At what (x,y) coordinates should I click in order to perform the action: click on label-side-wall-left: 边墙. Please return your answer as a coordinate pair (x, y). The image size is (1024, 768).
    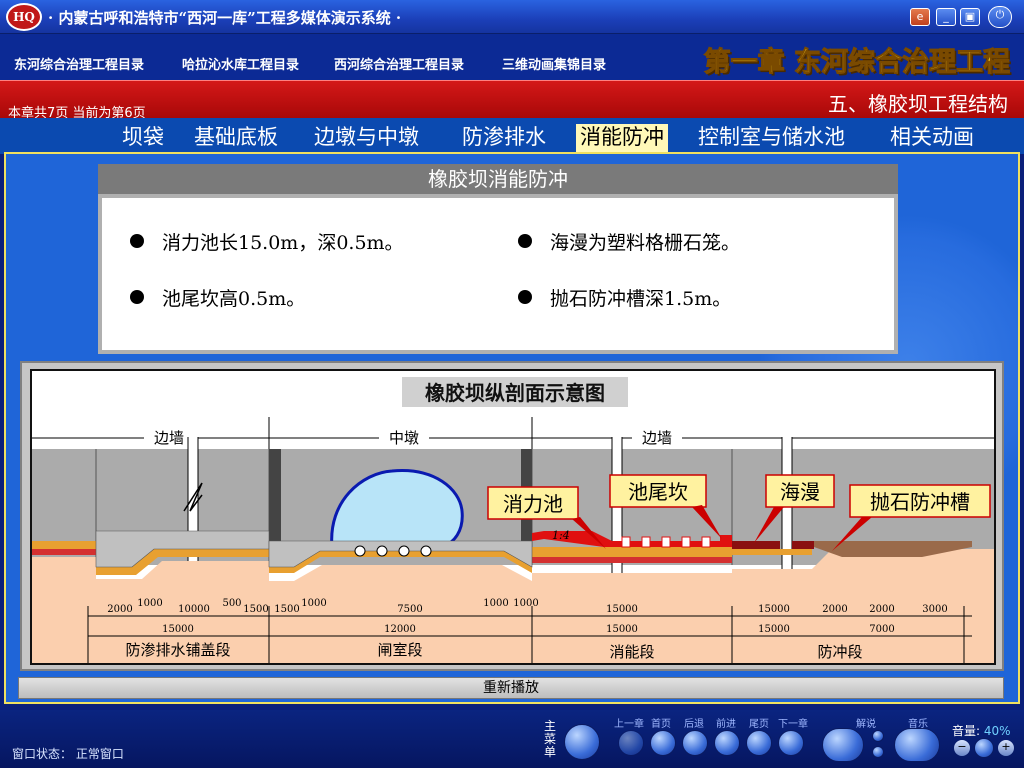
    Looking at the image, I should click on (169, 438).